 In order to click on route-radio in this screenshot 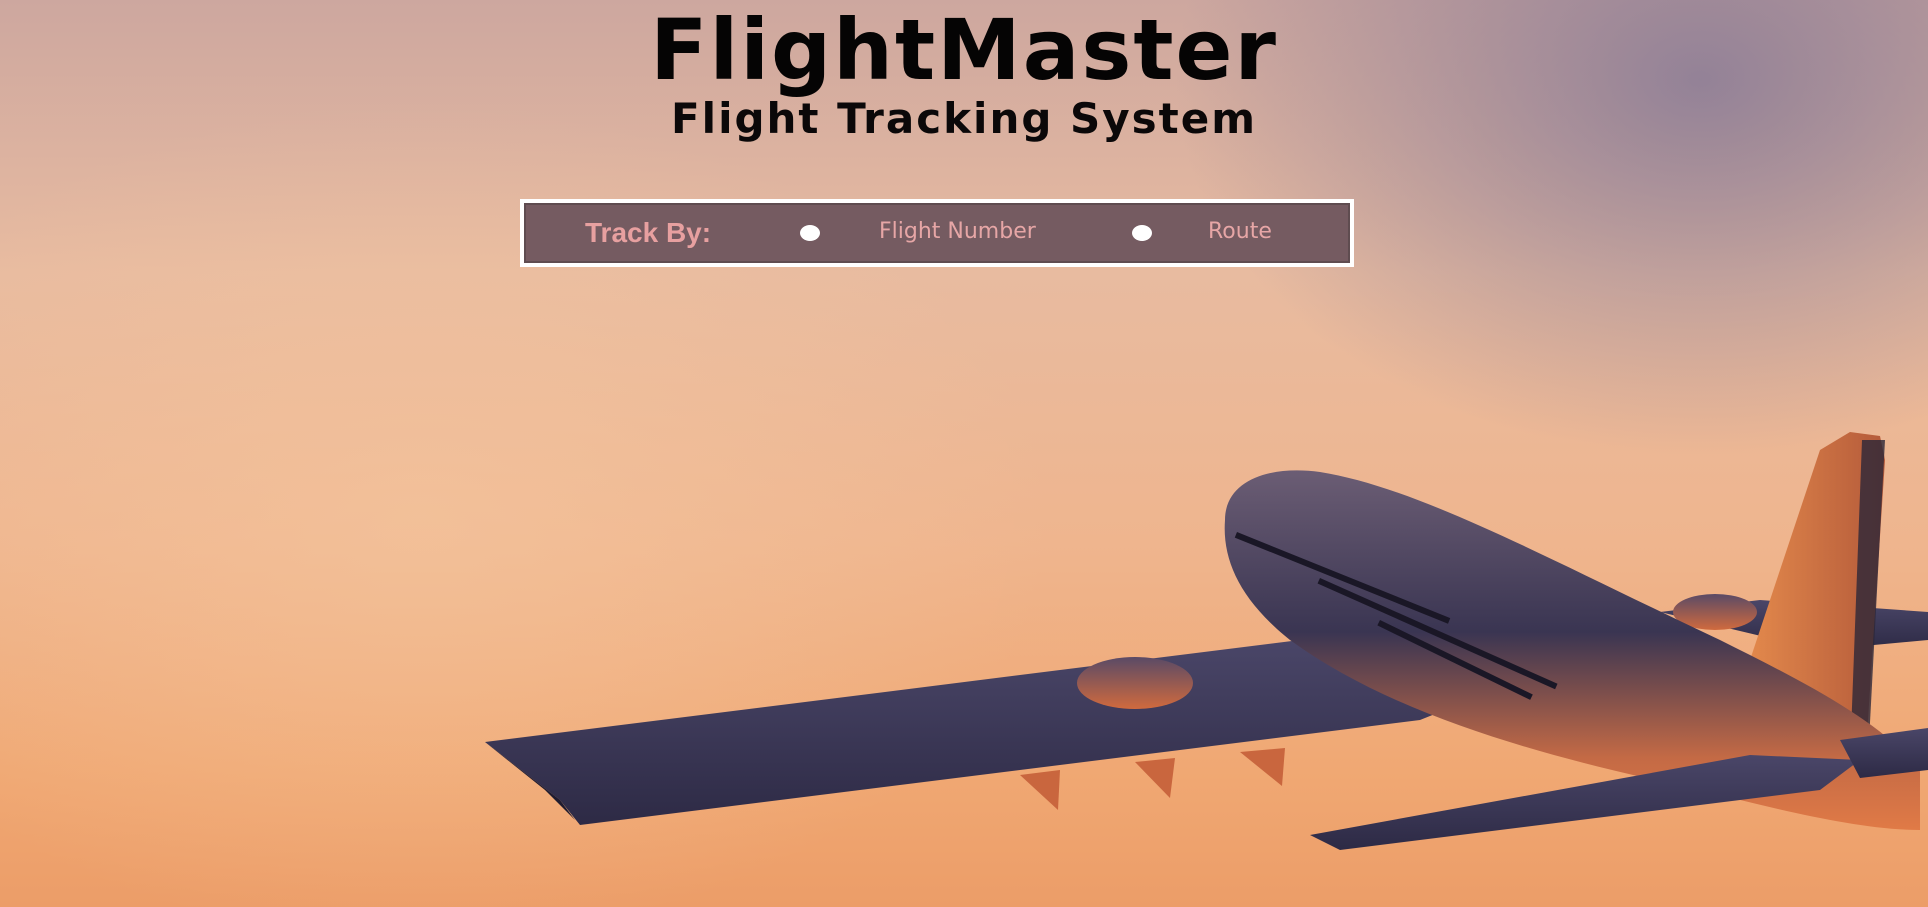, I will do `click(1142, 233)`.